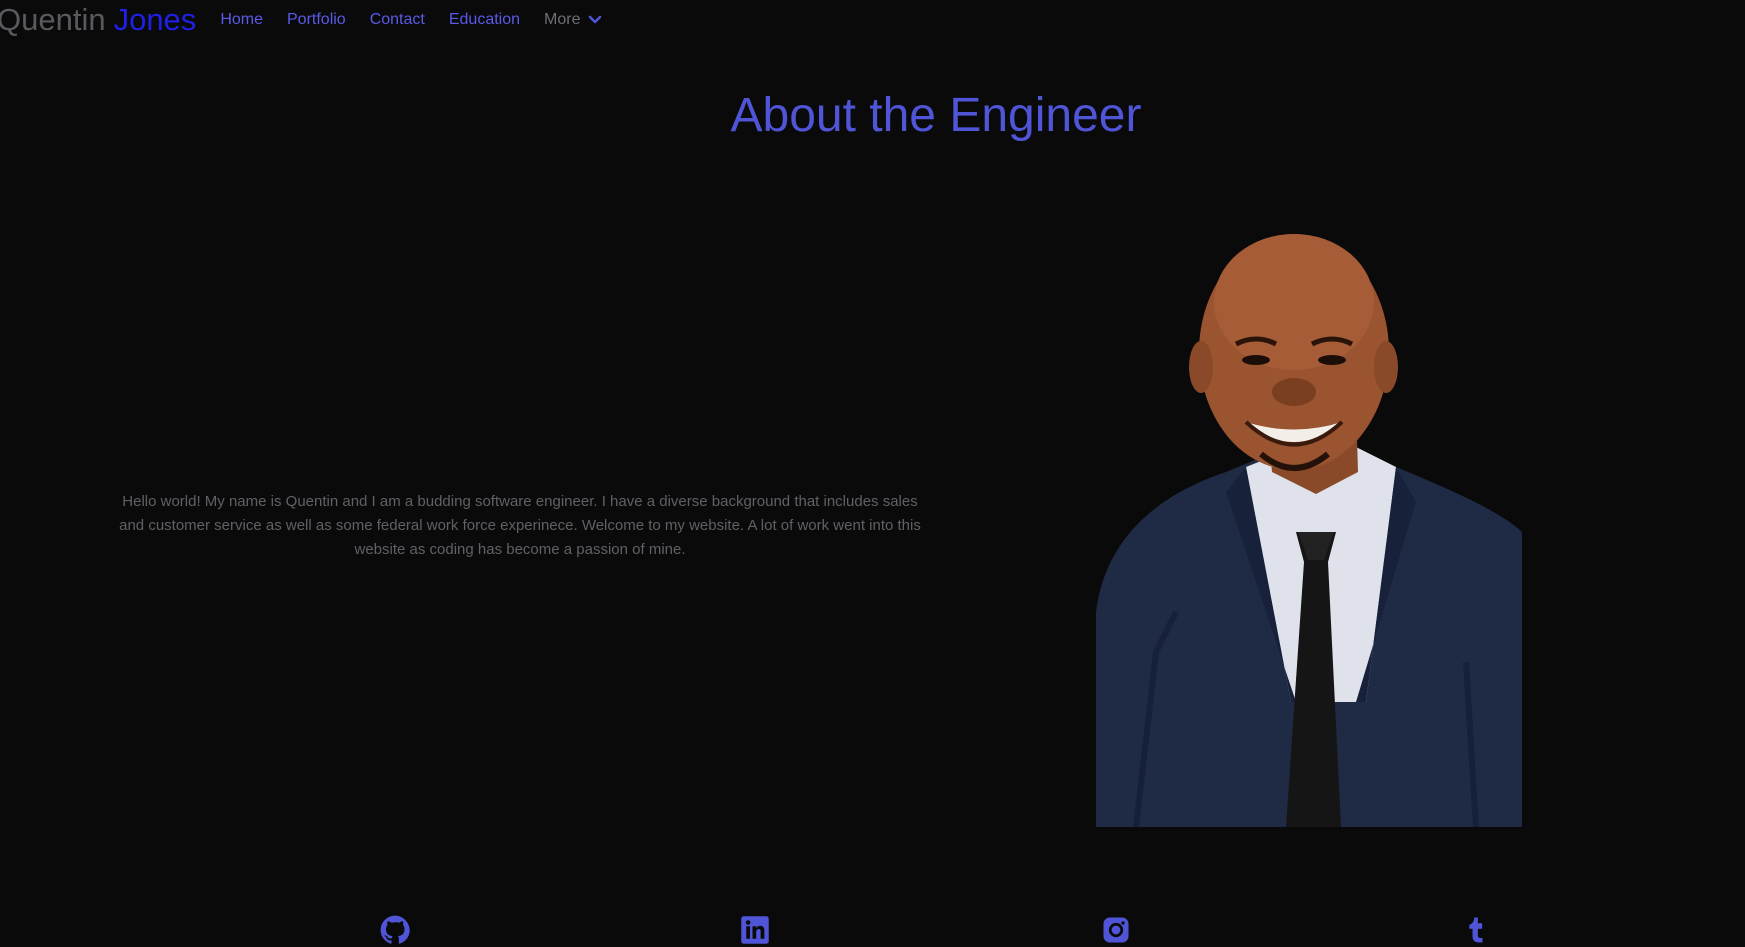 Image resolution: width=1745 pixels, height=947 pixels. I want to click on nav-link-portfolio: Portfolio, so click(316, 20).